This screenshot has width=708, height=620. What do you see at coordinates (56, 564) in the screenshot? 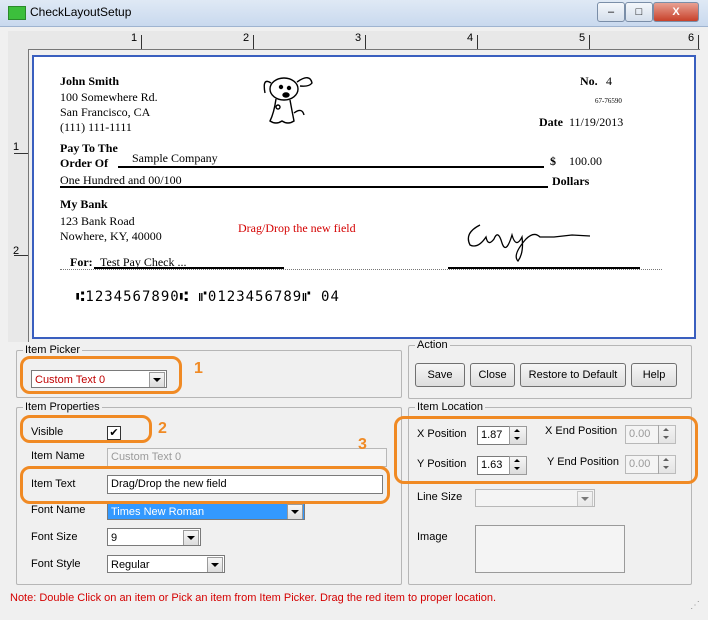
I see `font-style-label: Font Style` at bounding box center [56, 564].